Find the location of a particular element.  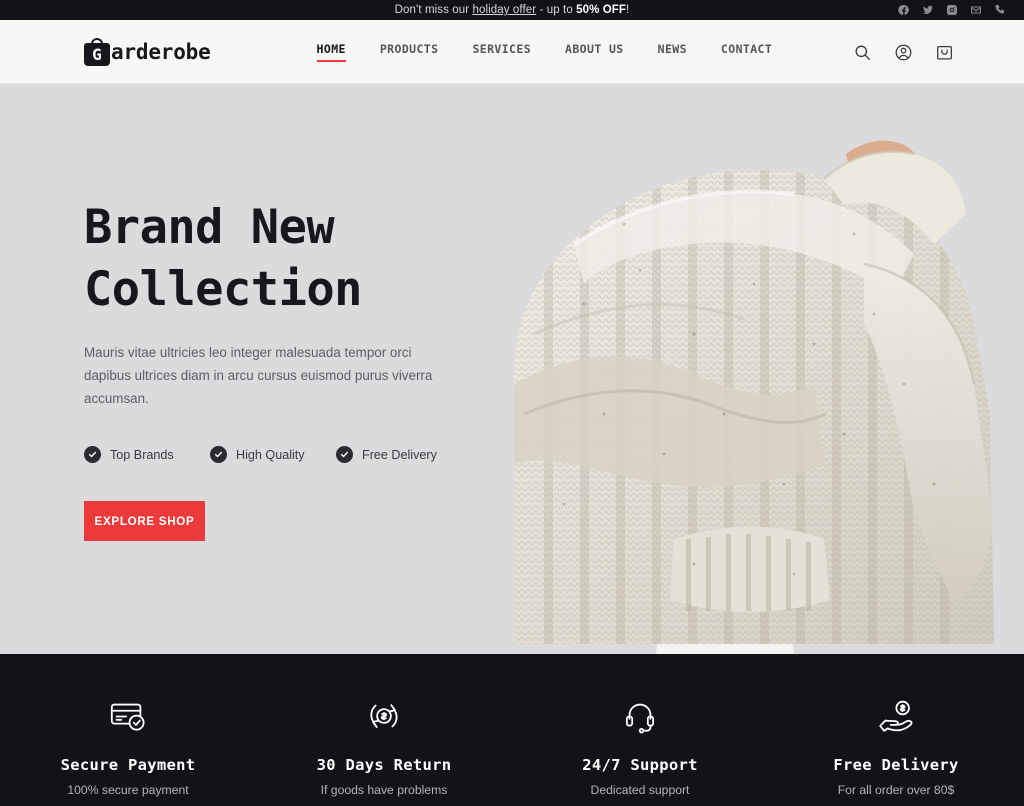

cart-icon is located at coordinates (944, 52).